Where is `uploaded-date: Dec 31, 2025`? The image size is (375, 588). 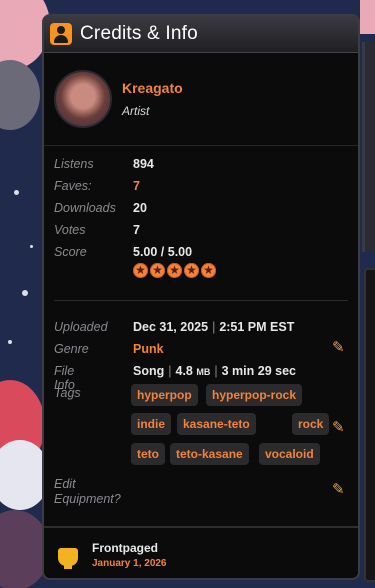
uploaded-date: Dec 31, 2025 is located at coordinates (171, 327).